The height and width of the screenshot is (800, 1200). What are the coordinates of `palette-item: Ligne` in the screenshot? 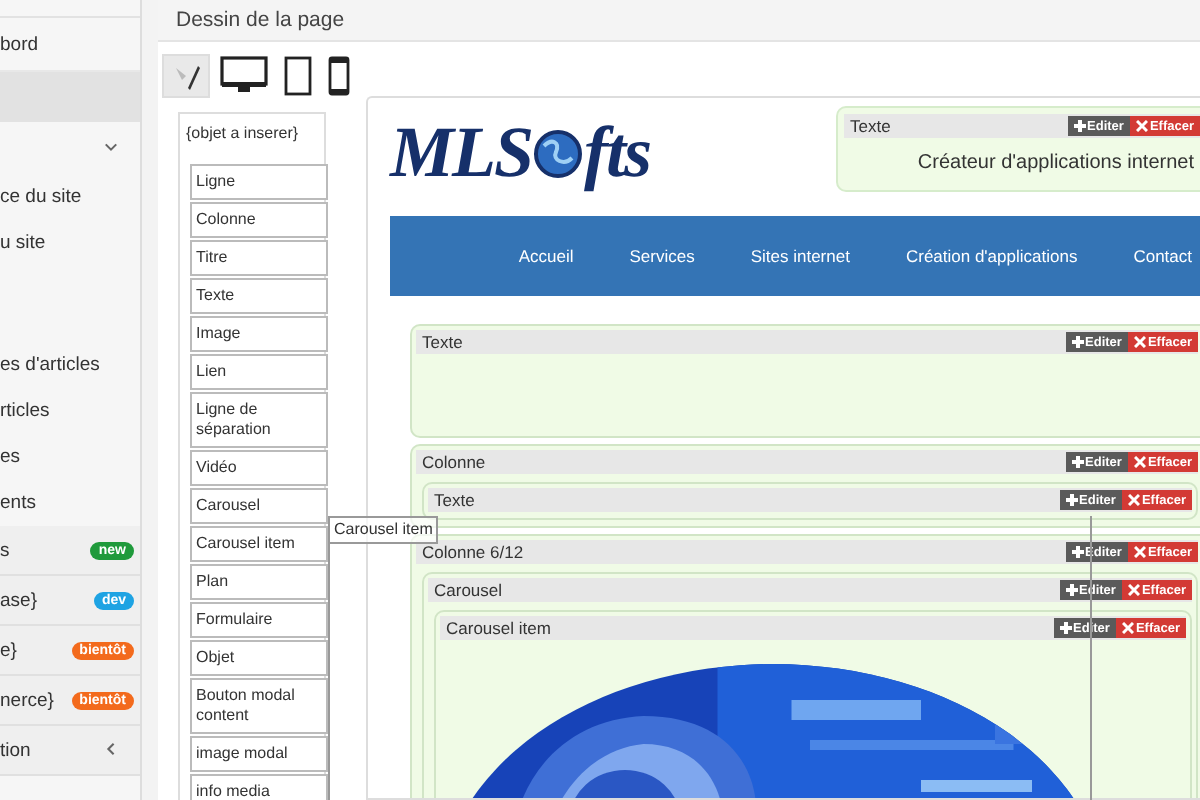 It's located at (259, 182).